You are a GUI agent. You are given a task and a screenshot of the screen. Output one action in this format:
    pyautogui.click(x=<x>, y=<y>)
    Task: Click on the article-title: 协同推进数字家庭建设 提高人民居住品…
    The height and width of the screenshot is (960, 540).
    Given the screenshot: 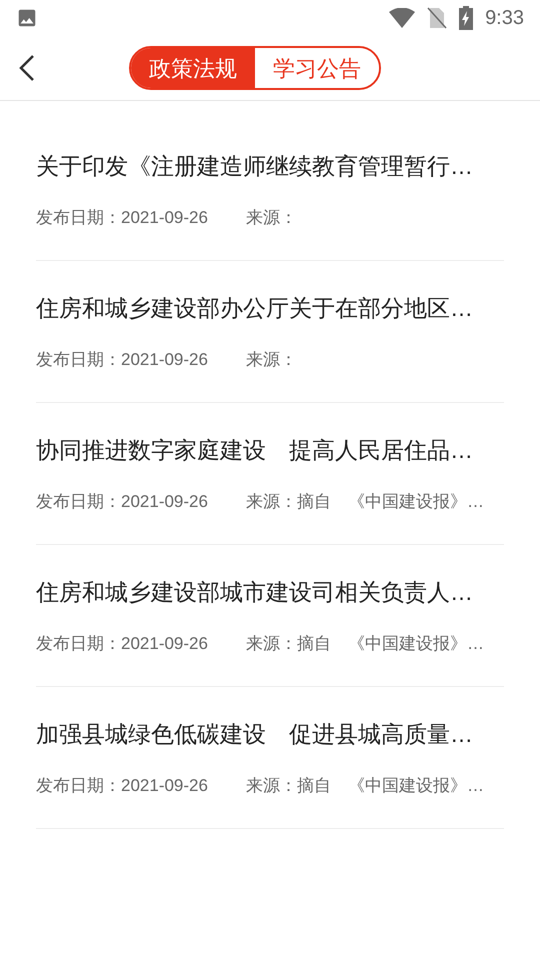 What is the action you would take?
    pyautogui.click(x=270, y=449)
    